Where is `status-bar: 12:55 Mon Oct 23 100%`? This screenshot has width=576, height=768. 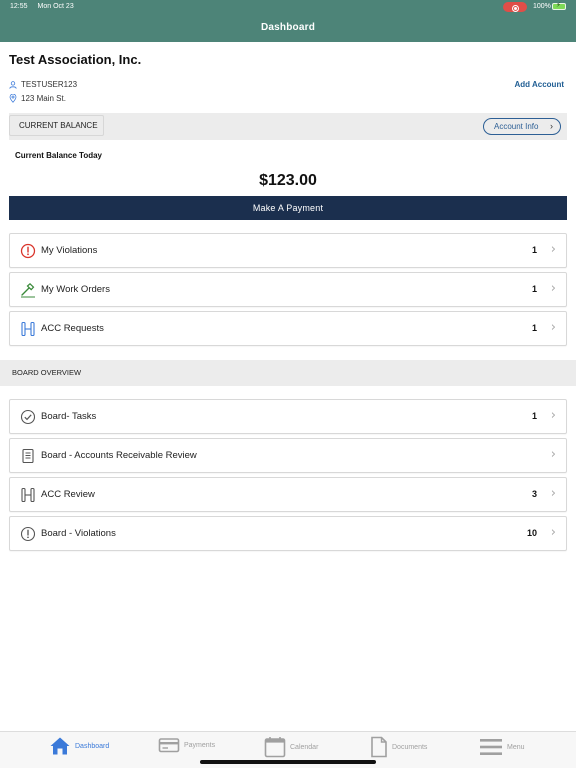 status-bar: 12:55 Mon Oct 23 100% is located at coordinates (288, 7).